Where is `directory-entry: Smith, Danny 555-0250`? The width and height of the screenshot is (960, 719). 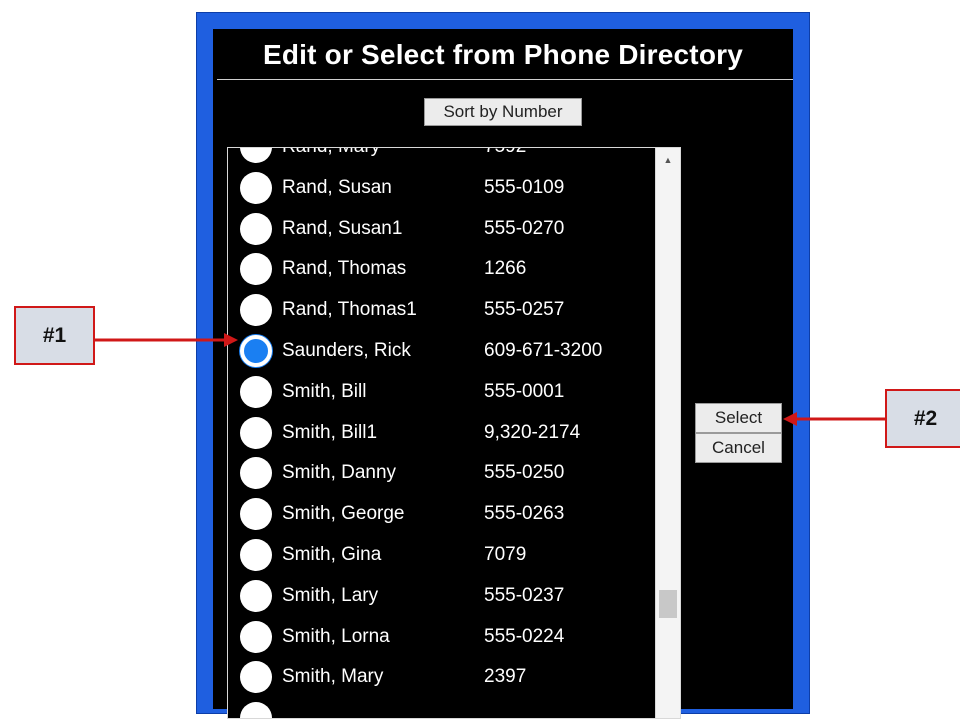 directory-entry: Smith, Danny 555-0250 is located at coordinates (440, 473).